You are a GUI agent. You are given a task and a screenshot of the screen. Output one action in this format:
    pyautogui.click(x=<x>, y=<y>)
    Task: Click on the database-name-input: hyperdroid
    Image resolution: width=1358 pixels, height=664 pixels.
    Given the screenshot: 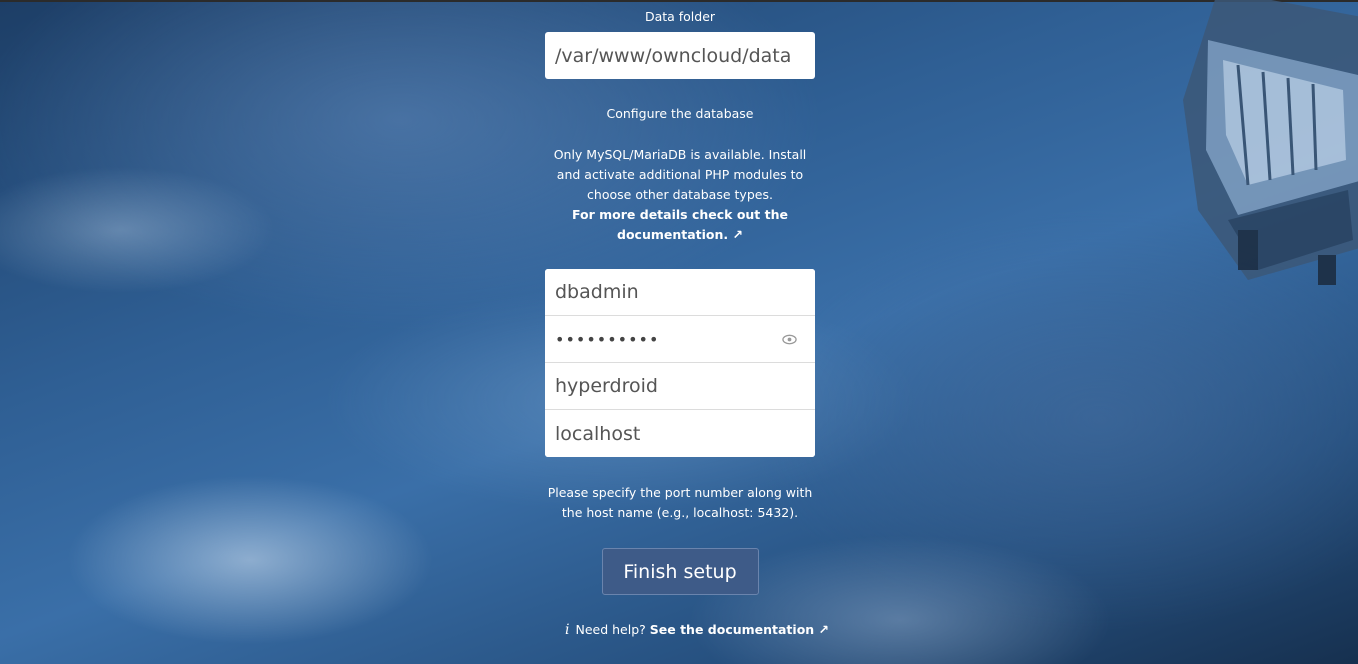 What is the action you would take?
    pyautogui.click(x=680, y=386)
    